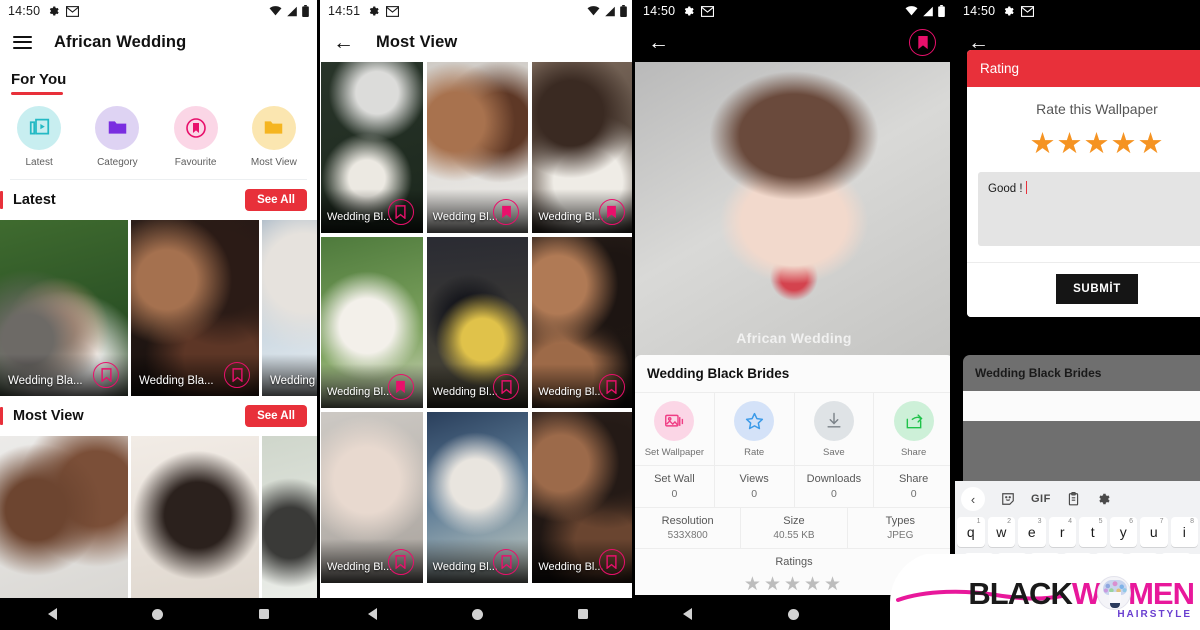 This screenshot has width=1200, height=630. Describe the element at coordinates (117, 136) in the screenshot. I see `quick-action-category: Category` at that location.